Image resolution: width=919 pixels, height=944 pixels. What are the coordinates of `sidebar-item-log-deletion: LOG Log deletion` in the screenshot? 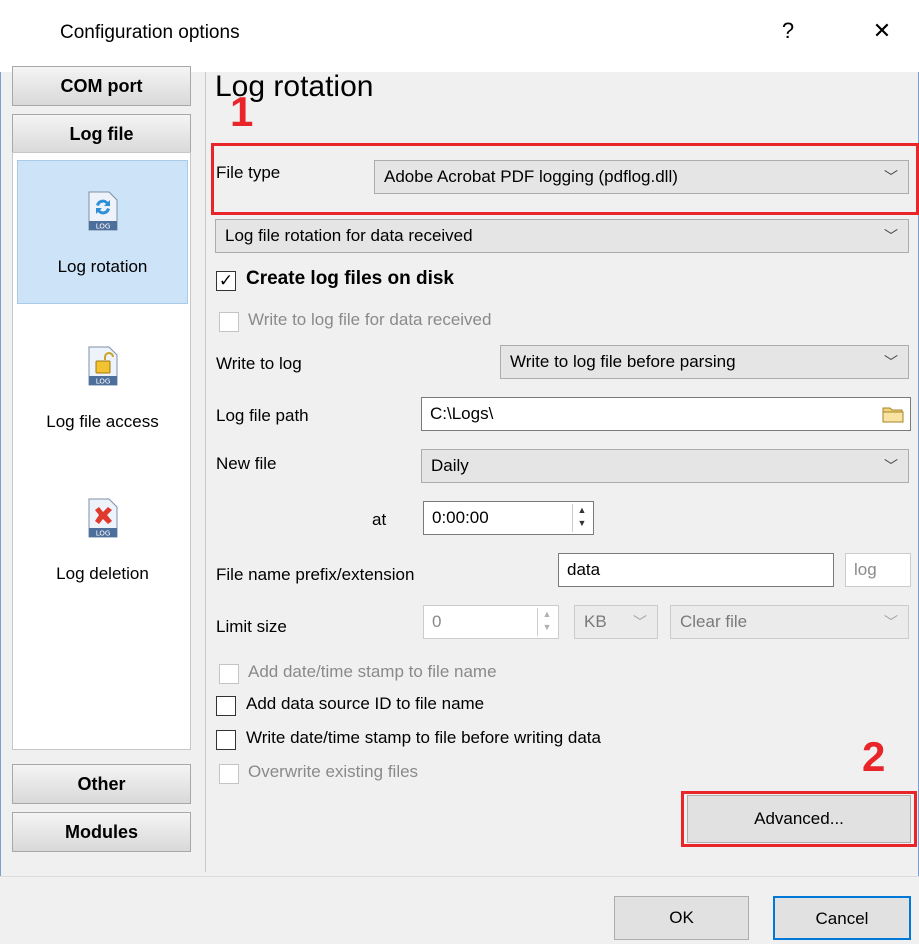 It's located at (102, 529).